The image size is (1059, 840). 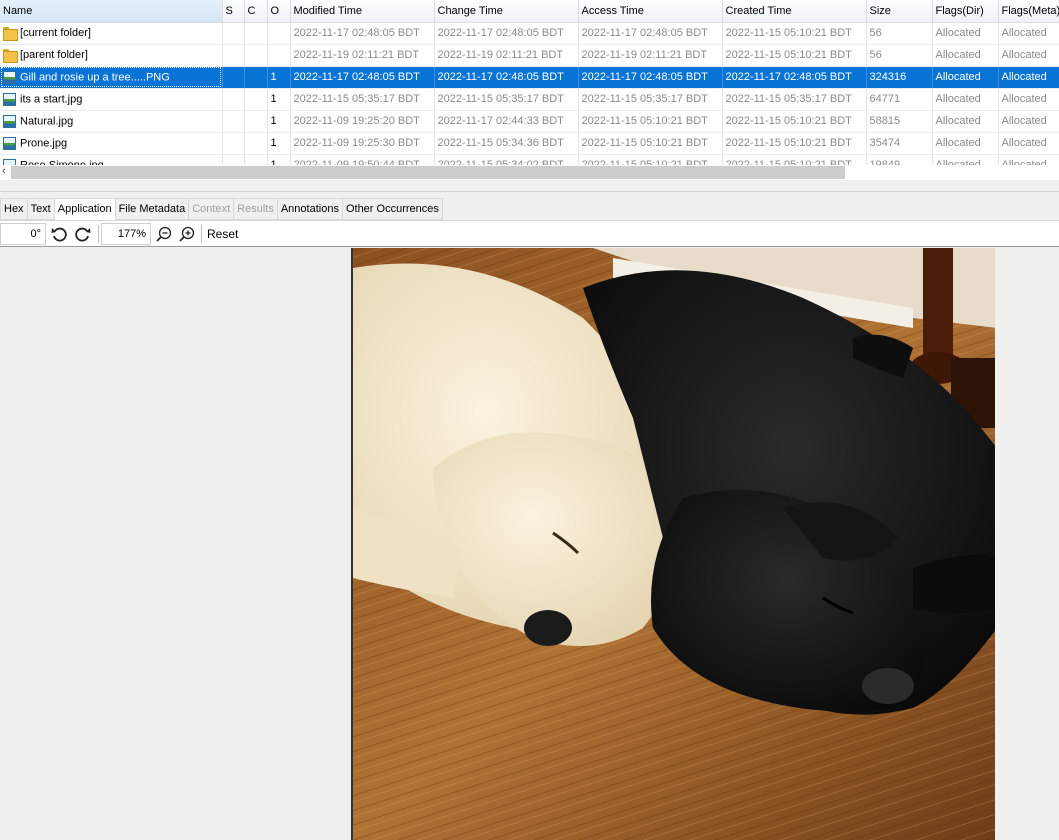 I want to click on toolbar-separator, so click(x=201, y=234).